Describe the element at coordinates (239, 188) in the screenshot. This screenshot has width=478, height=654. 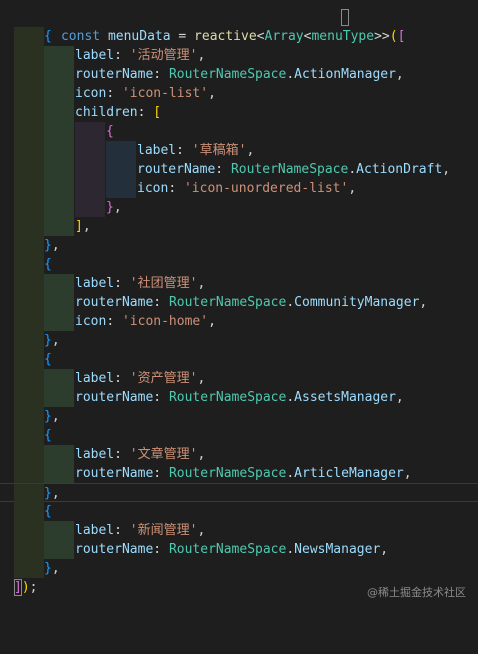
I see `code-line: icon: 'icon-unordered-list',` at that location.